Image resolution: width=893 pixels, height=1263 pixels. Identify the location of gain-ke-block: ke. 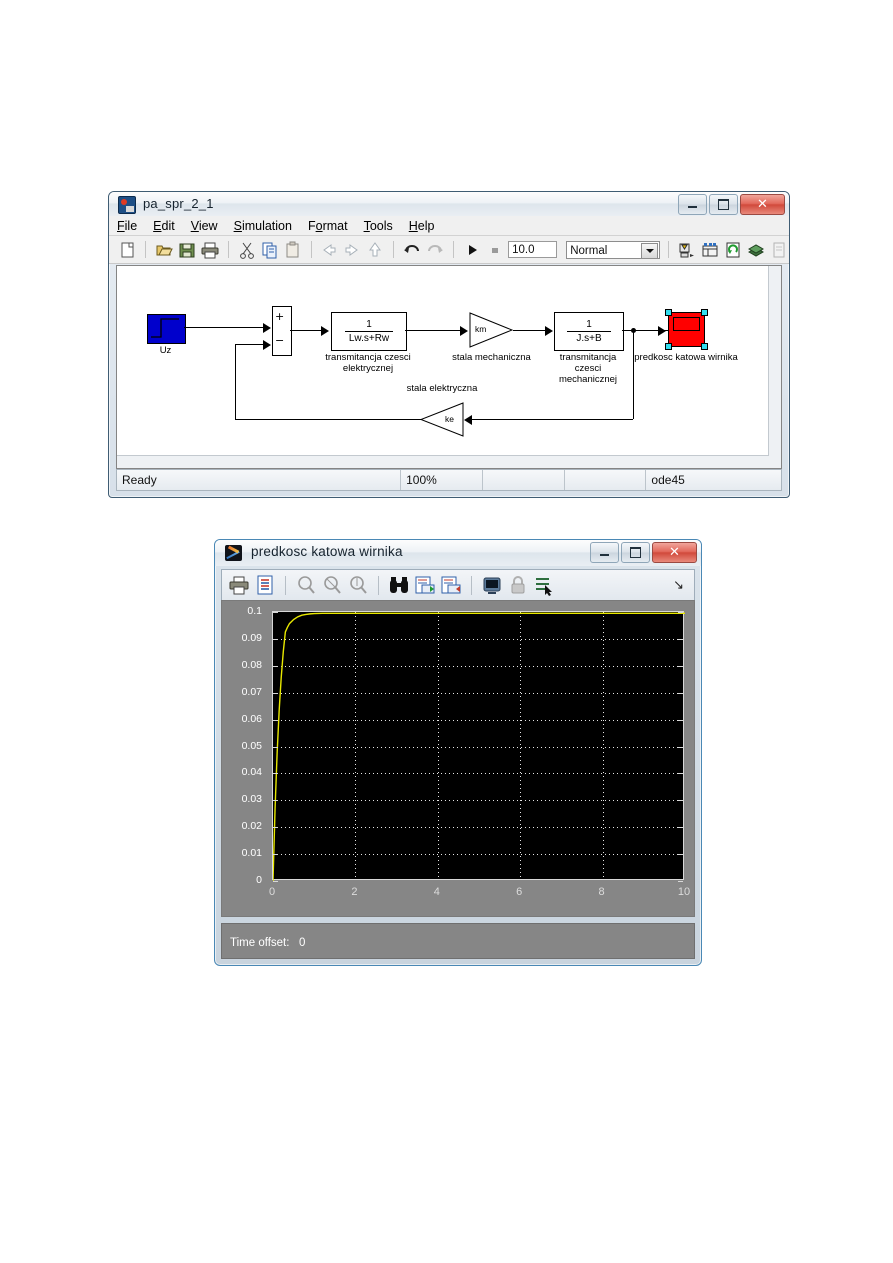
(442, 419).